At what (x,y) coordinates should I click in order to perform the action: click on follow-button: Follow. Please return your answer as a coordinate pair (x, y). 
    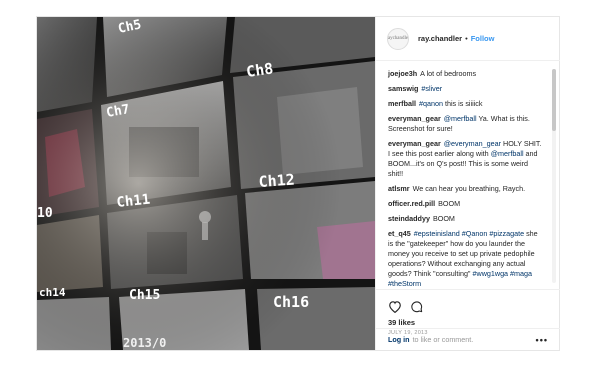
    Looking at the image, I should click on (483, 38).